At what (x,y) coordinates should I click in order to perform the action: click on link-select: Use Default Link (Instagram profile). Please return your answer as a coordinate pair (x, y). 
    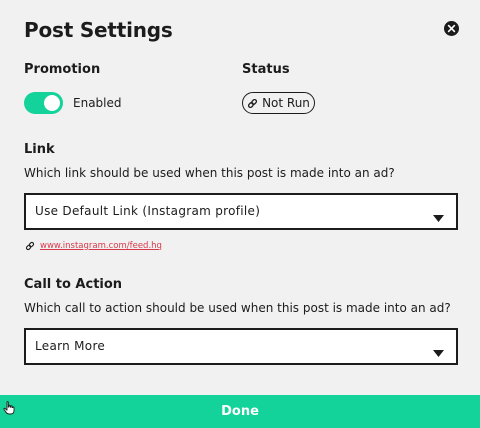
    Looking at the image, I should click on (241, 211).